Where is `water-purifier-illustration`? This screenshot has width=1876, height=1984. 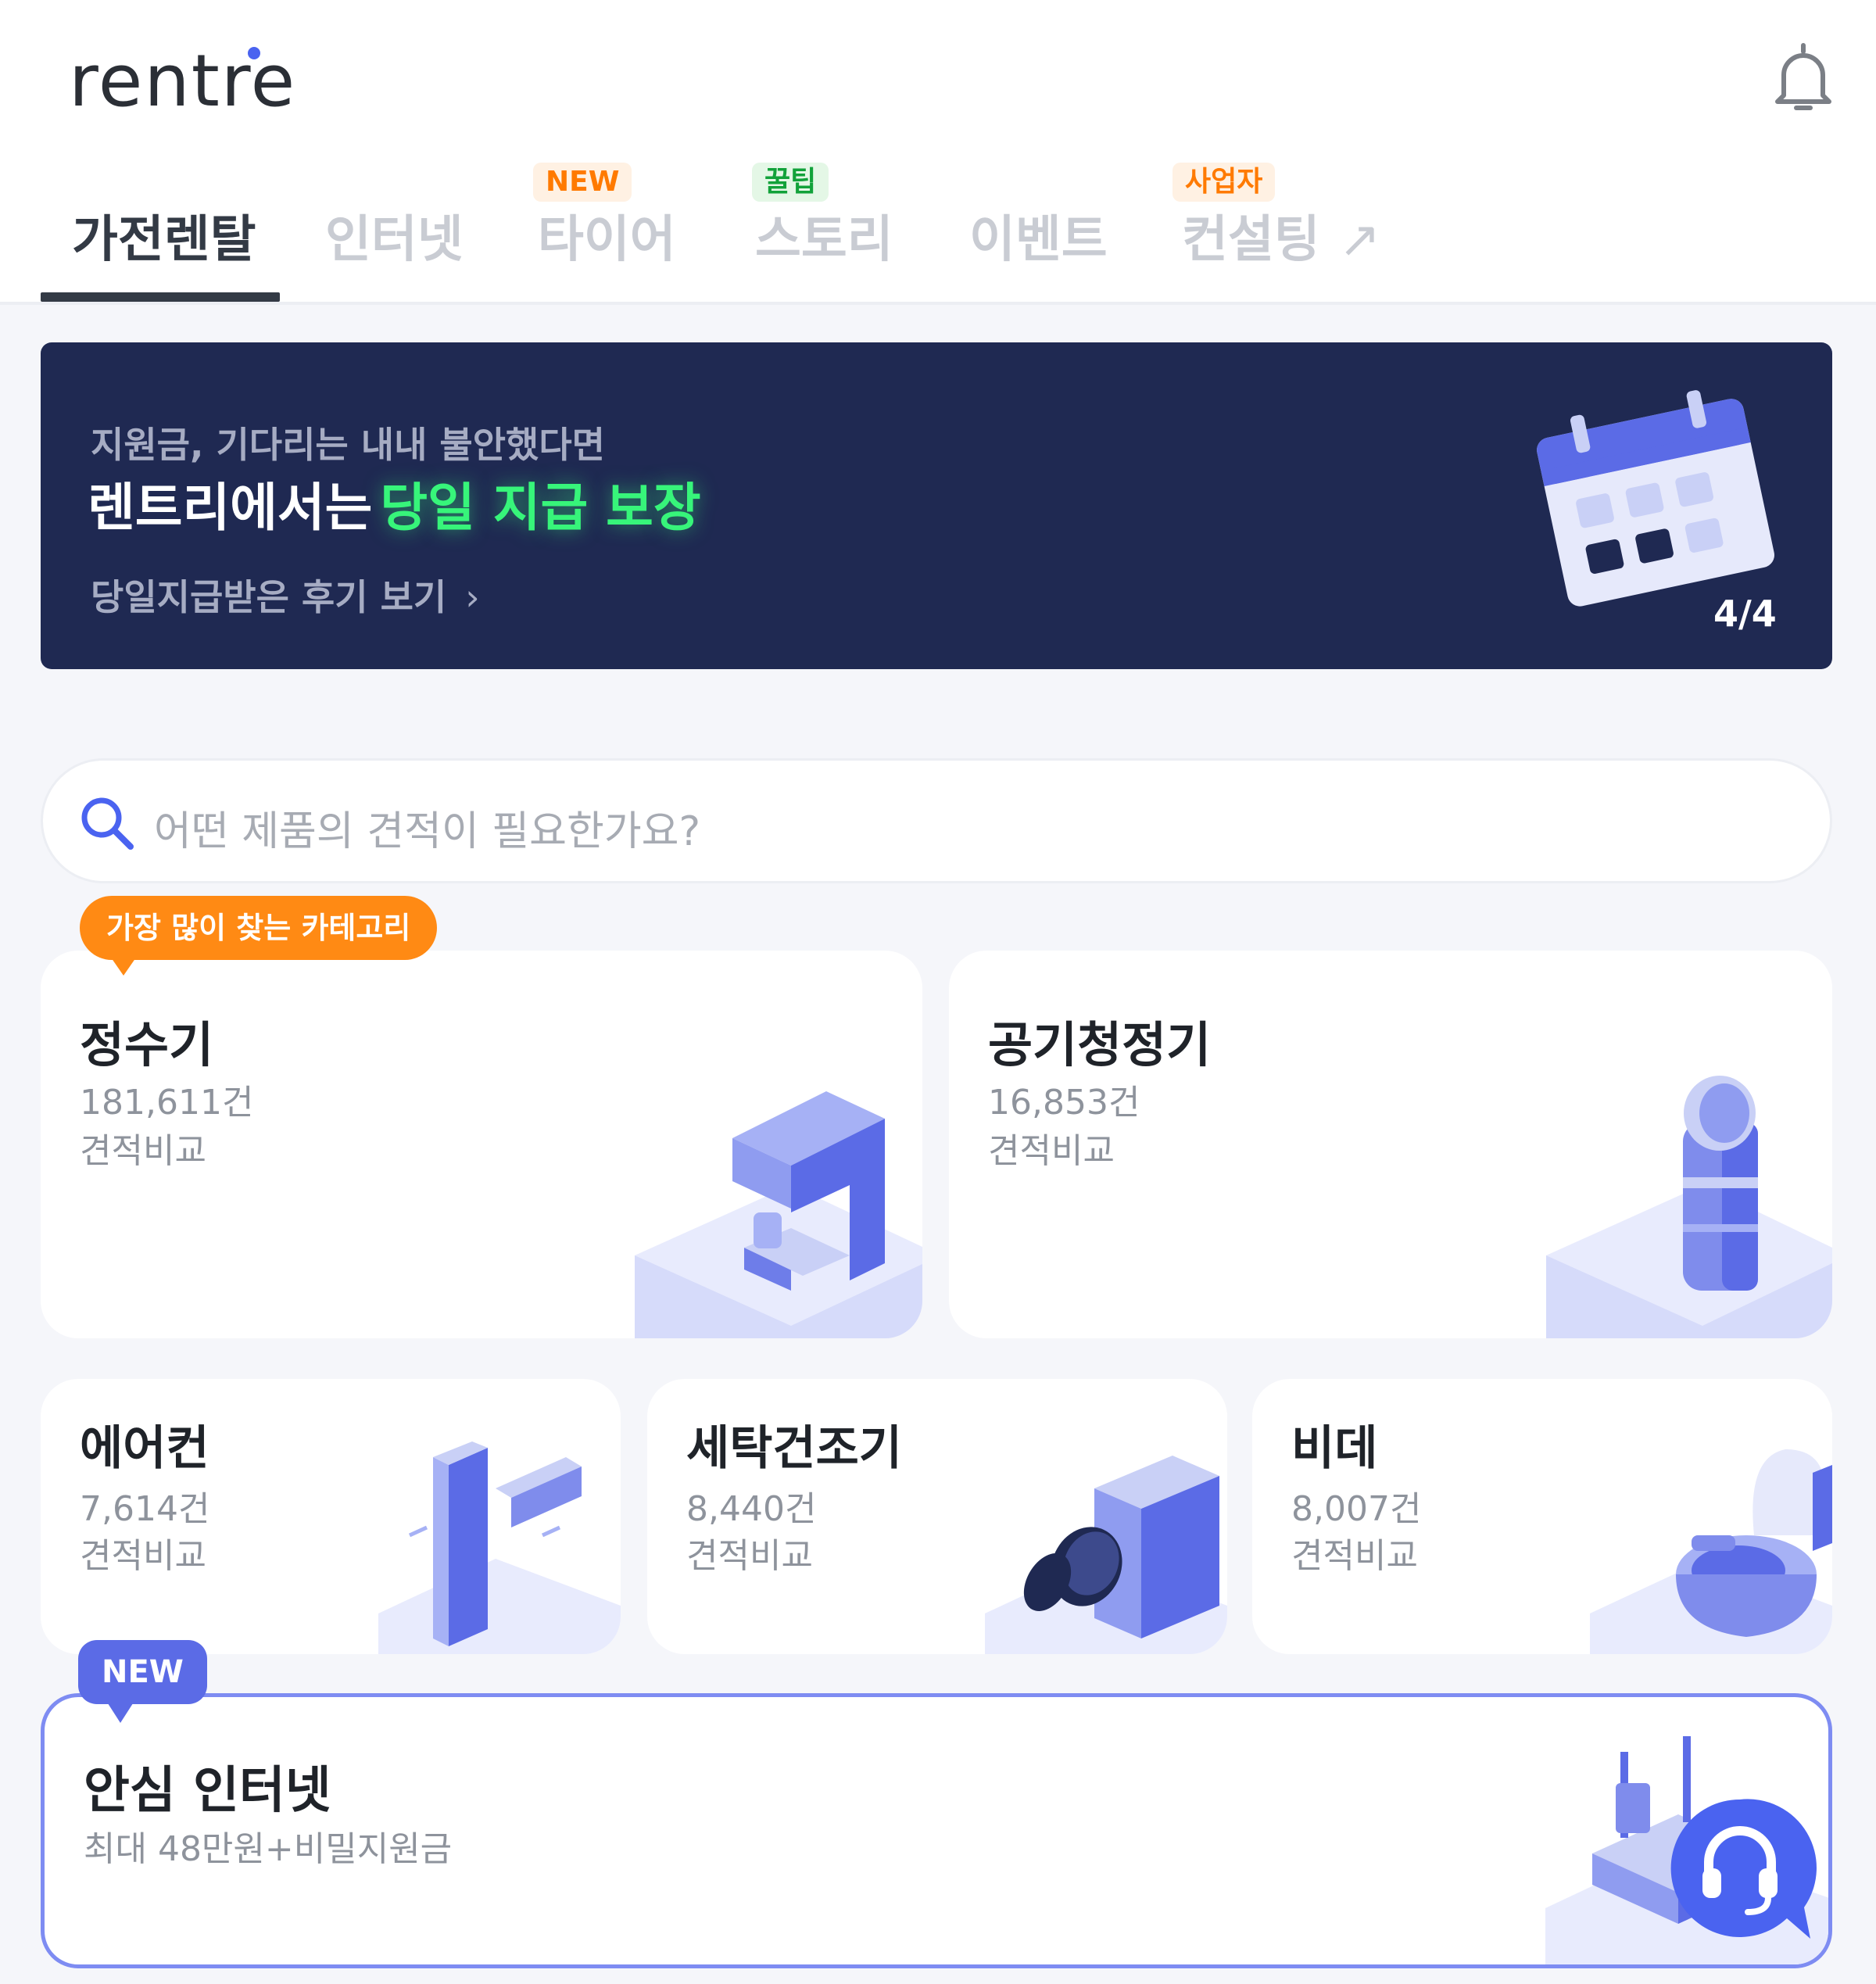 water-purifier-illustration is located at coordinates (778, 1214).